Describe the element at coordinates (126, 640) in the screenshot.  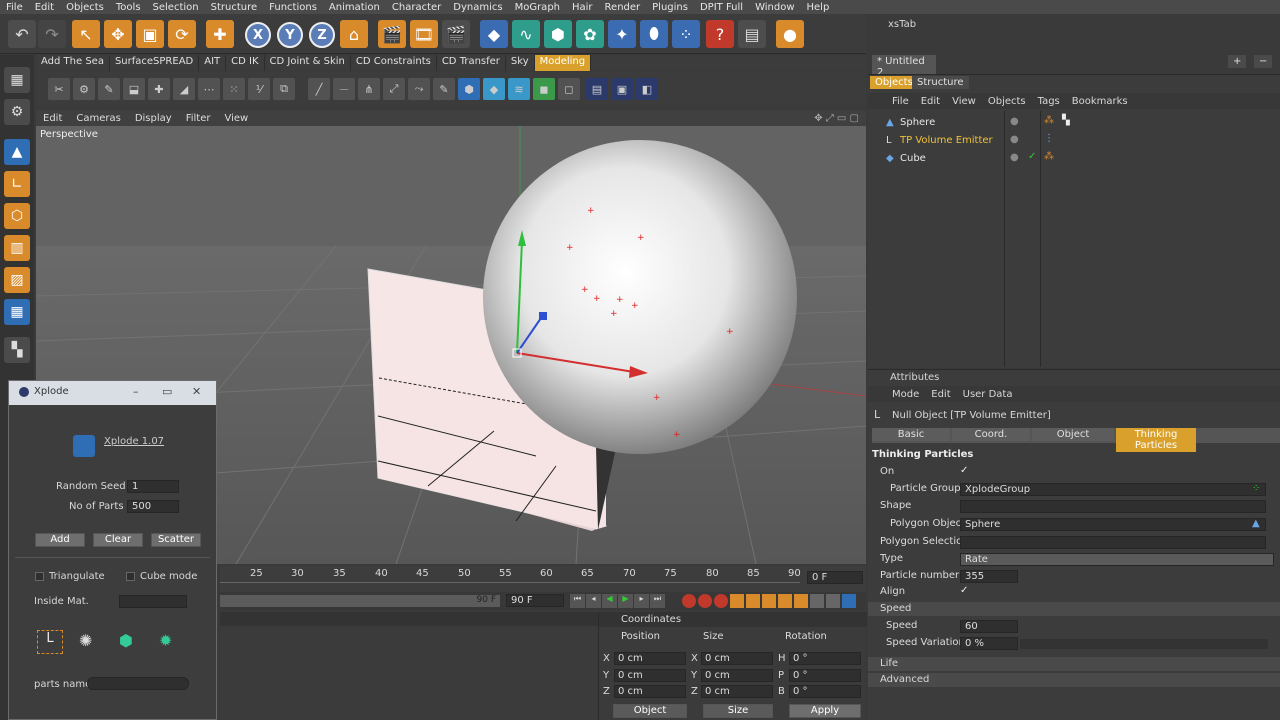
I see `fragment-icon: ⬢` at that location.